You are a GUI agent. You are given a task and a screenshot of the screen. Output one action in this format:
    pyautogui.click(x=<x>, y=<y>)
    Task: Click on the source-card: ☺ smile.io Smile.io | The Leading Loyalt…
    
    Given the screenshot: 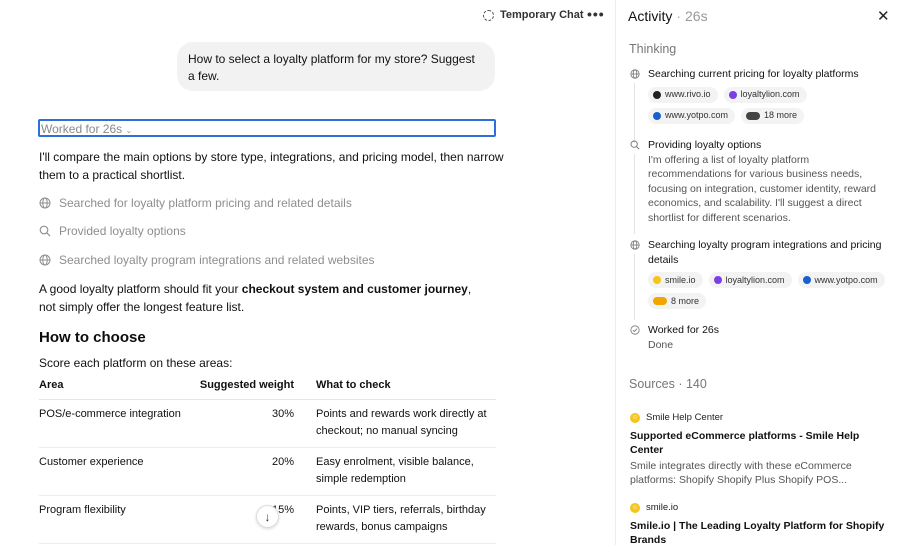 What is the action you would take?
    pyautogui.click(x=757, y=523)
    